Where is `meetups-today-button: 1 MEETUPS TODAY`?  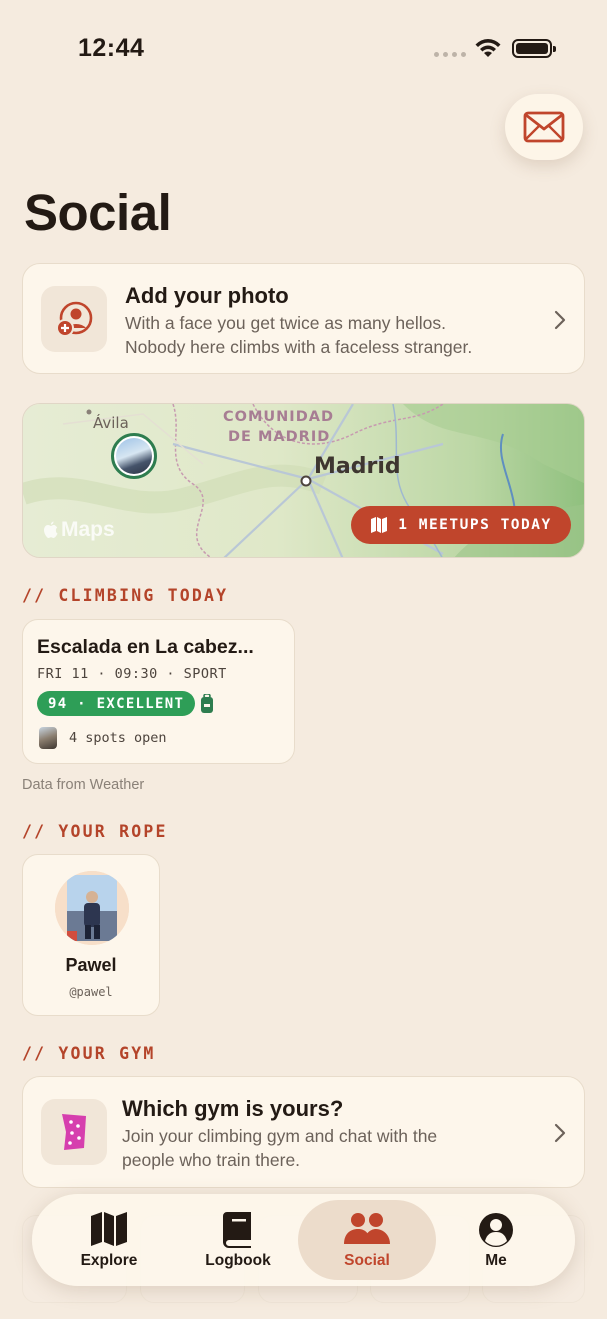
meetups-today-button: 1 MEETUPS TODAY is located at coordinates (461, 525).